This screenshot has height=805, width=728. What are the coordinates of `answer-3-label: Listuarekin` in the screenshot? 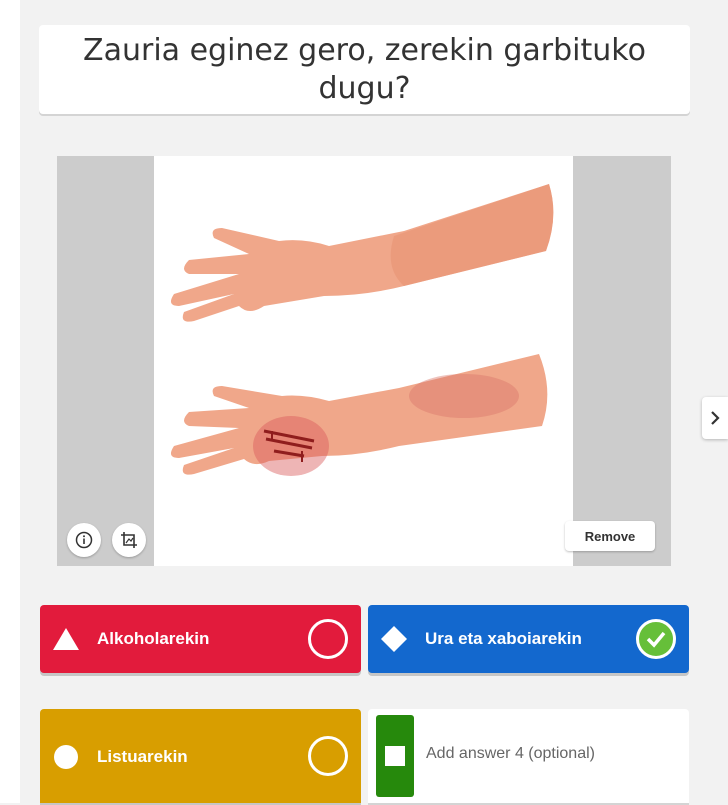 It's located at (142, 756).